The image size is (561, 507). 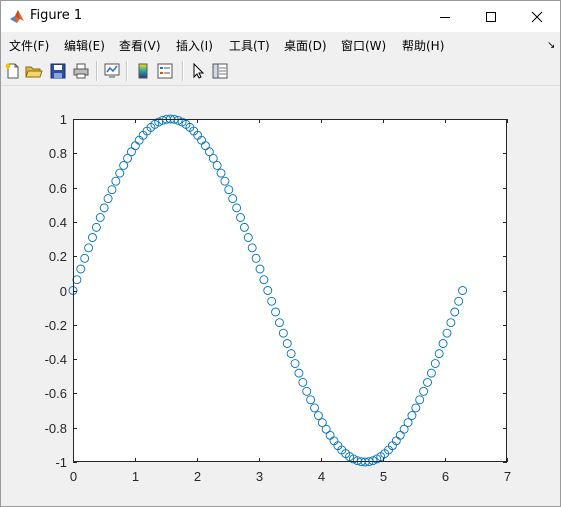 What do you see at coordinates (165, 71) in the screenshot?
I see `insert-legend-icon` at bounding box center [165, 71].